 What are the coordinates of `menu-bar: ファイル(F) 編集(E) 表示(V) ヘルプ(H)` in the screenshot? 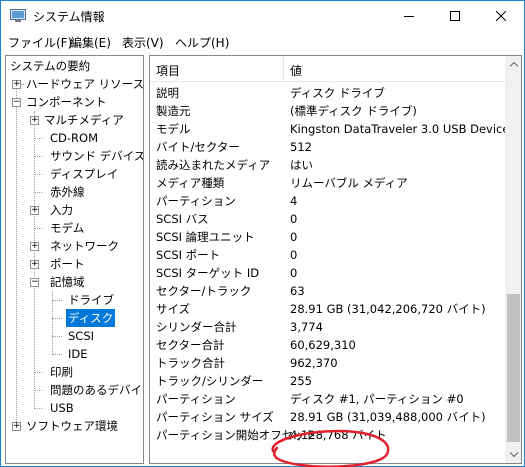 It's located at (262, 42).